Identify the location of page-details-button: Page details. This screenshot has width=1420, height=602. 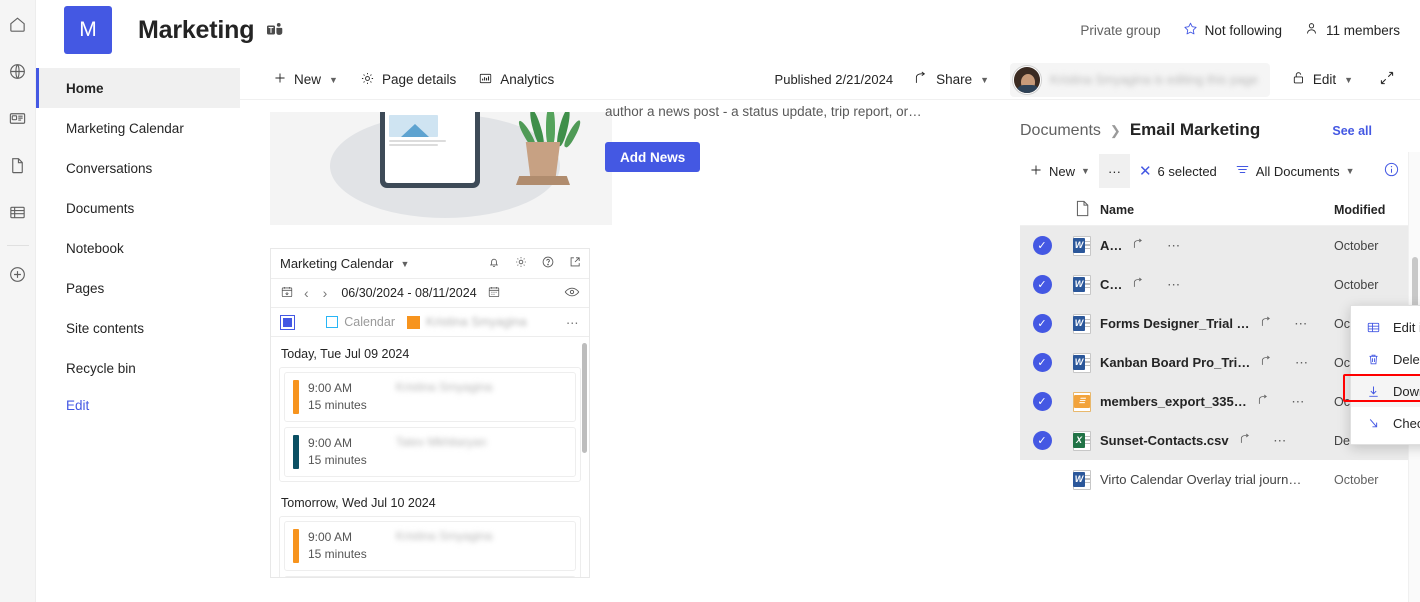
(408, 80).